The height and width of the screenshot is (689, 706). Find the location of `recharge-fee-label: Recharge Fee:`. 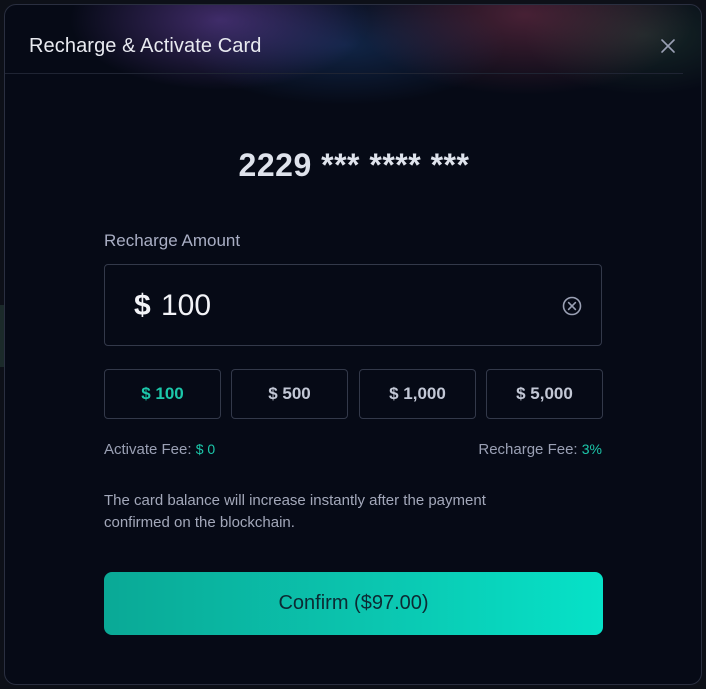

recharge-fee-label: Recharge Fee: is located at coordinates (528, 449).